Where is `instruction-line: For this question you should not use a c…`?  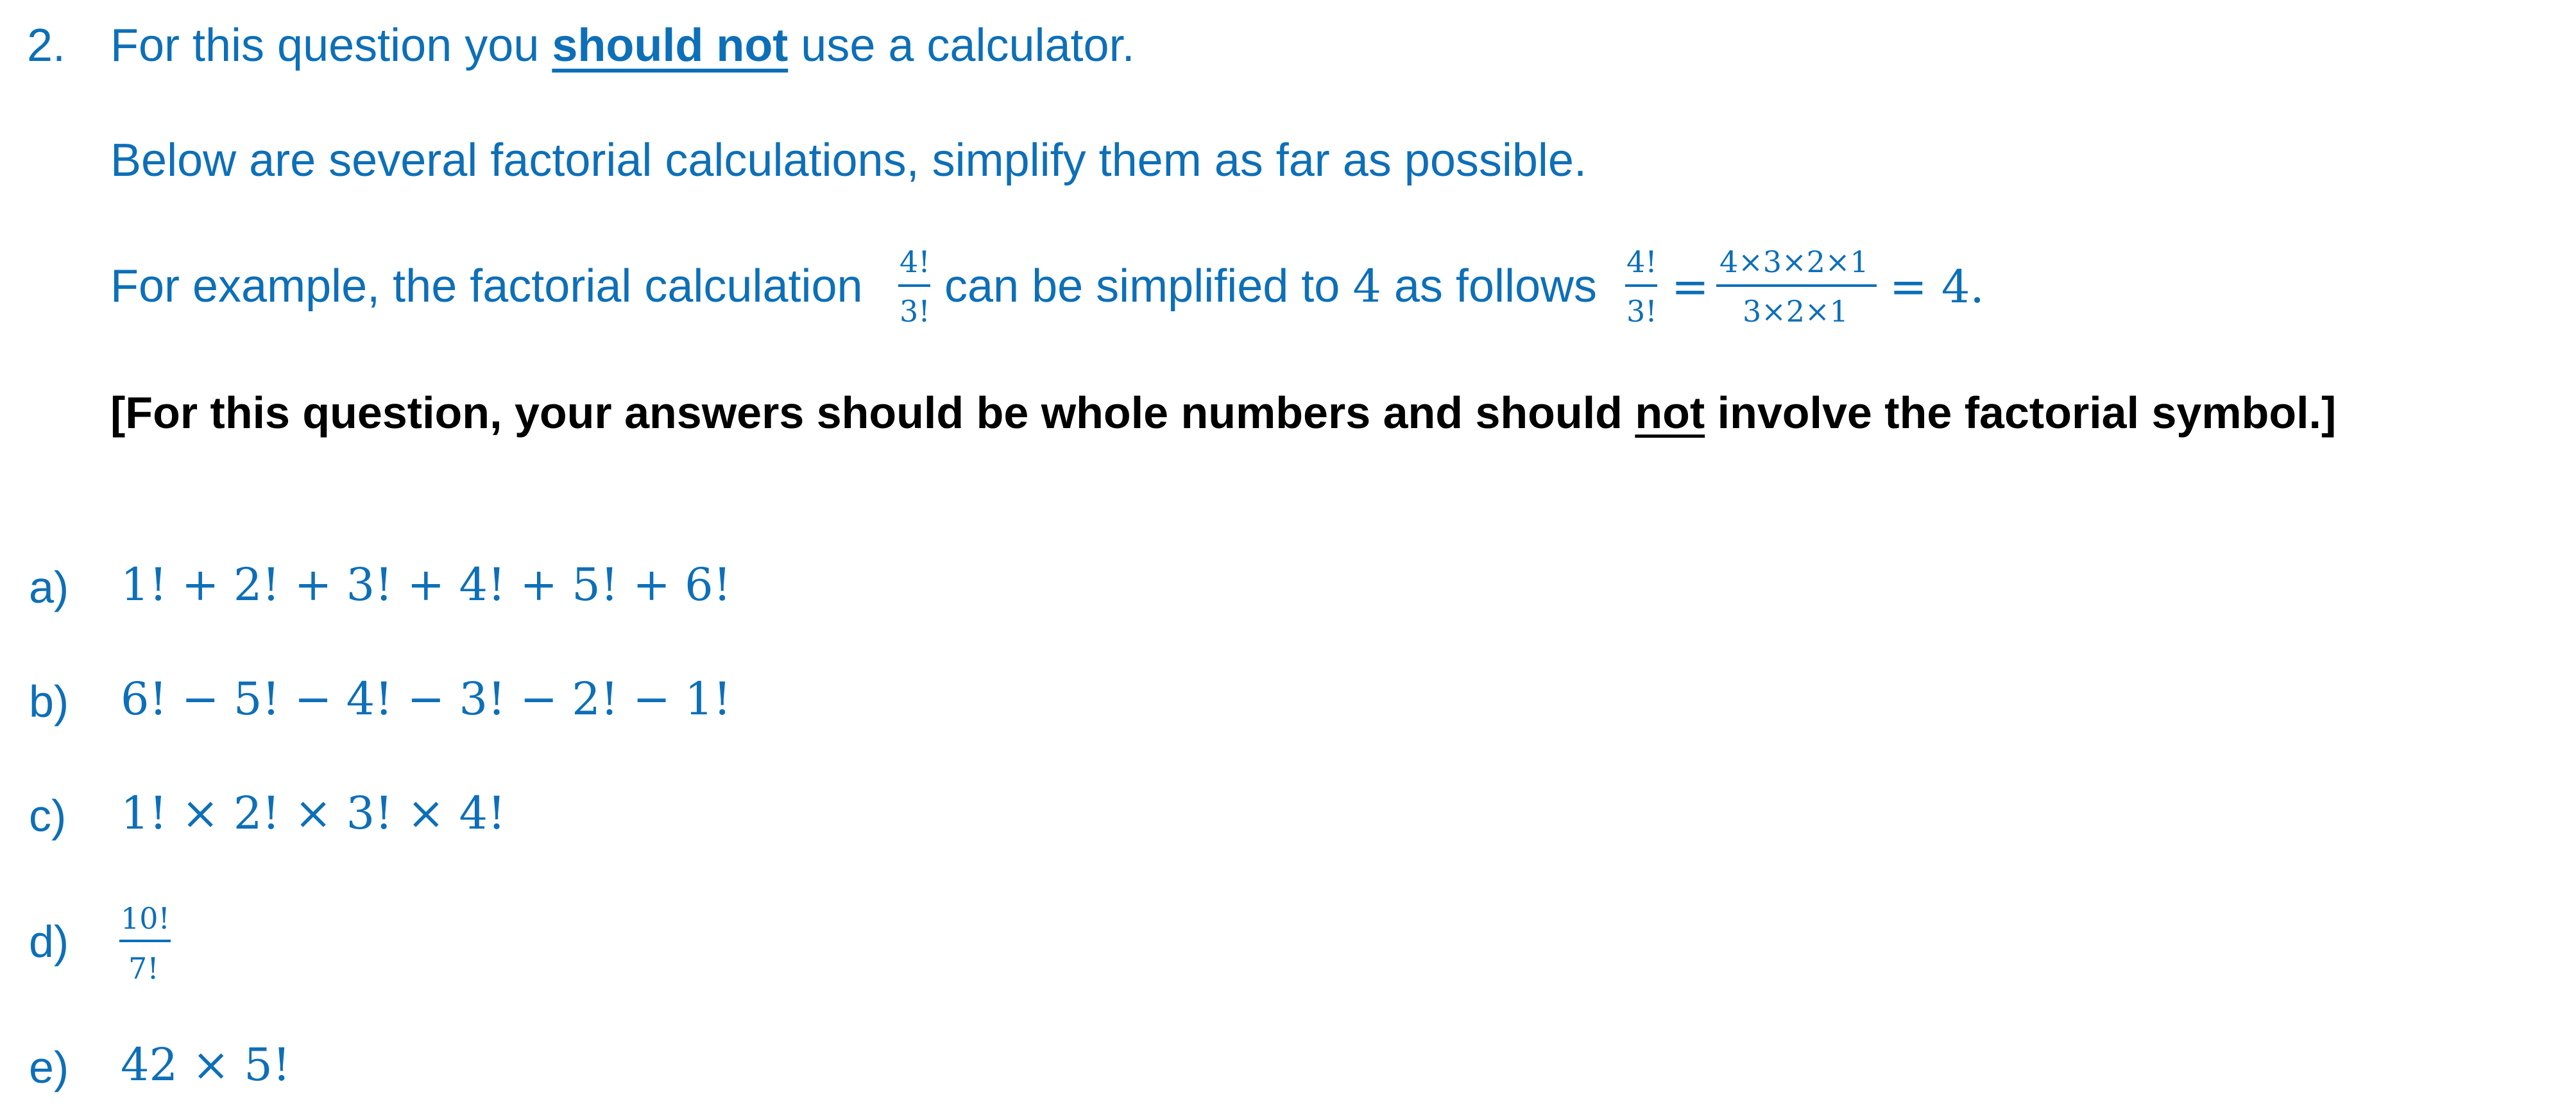
instruction-line: For this question you should not use a c… is located at coordinates (622, 45).